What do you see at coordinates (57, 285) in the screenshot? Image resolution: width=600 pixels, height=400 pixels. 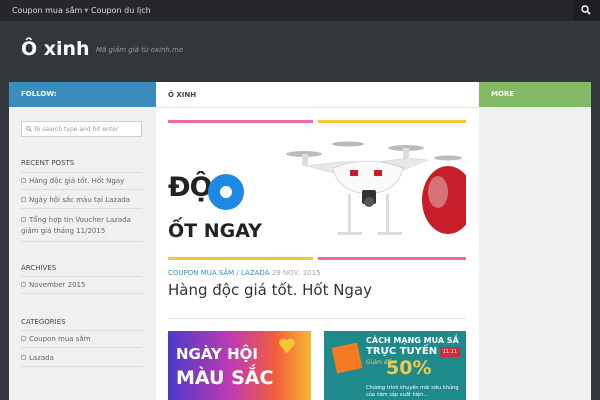 I see `archive-label: November 2015` at bounding box center [57, 285].